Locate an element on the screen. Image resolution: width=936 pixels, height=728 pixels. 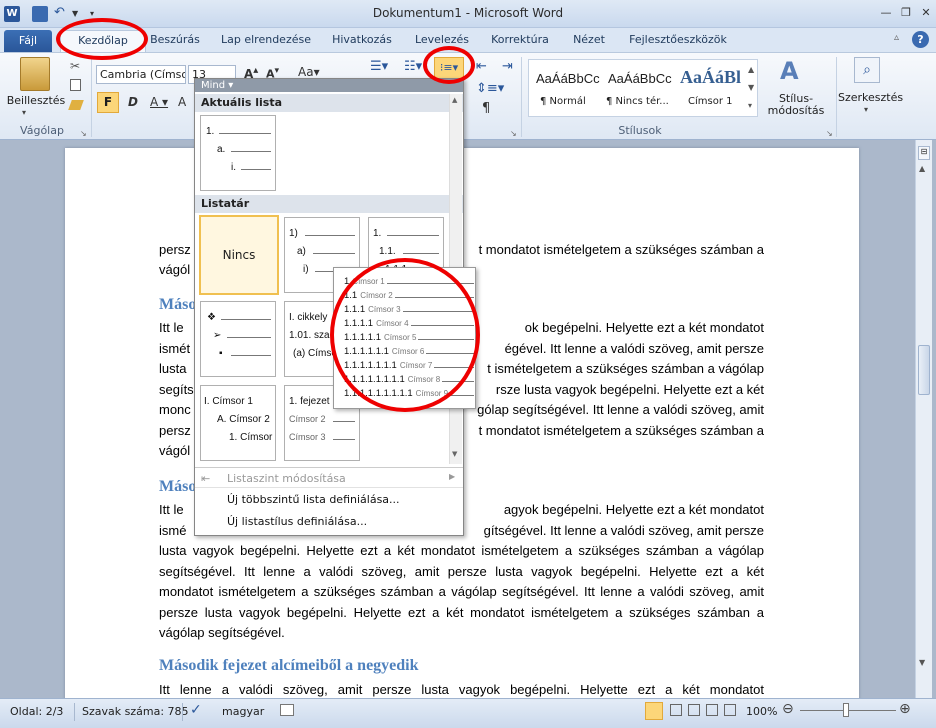
list-num: Címsor 2 is located at coordinates (307, 419).